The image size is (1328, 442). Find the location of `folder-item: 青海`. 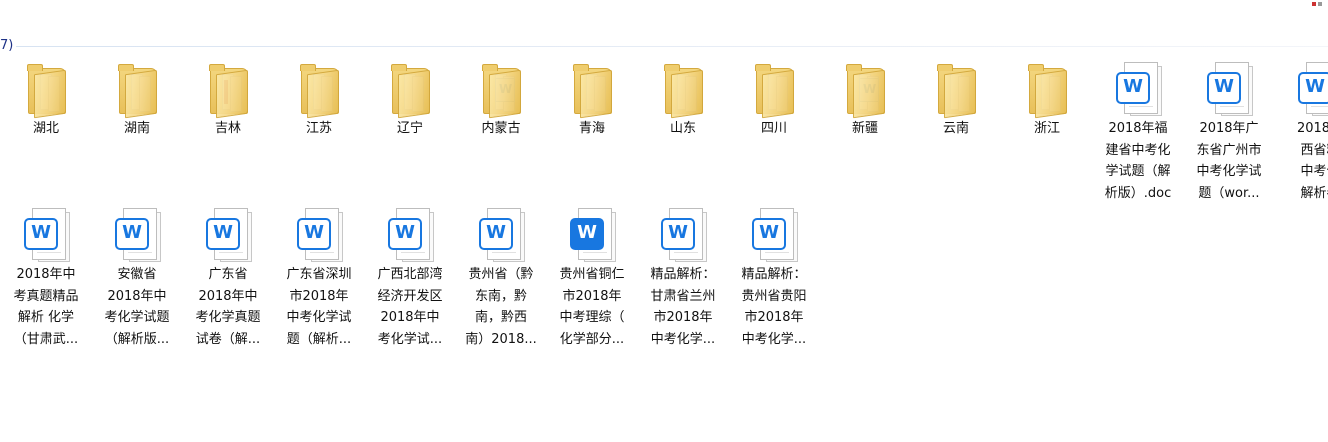

folder-item: 青海 is located at coordinates (592, 99).